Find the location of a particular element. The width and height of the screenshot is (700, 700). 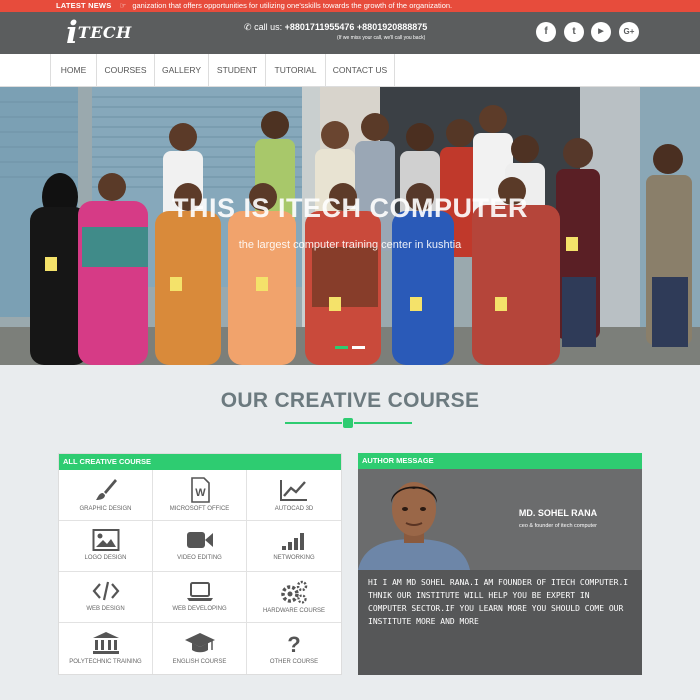

course-label: MICROSOFT OFFICE is located at coordinates (199, 509).